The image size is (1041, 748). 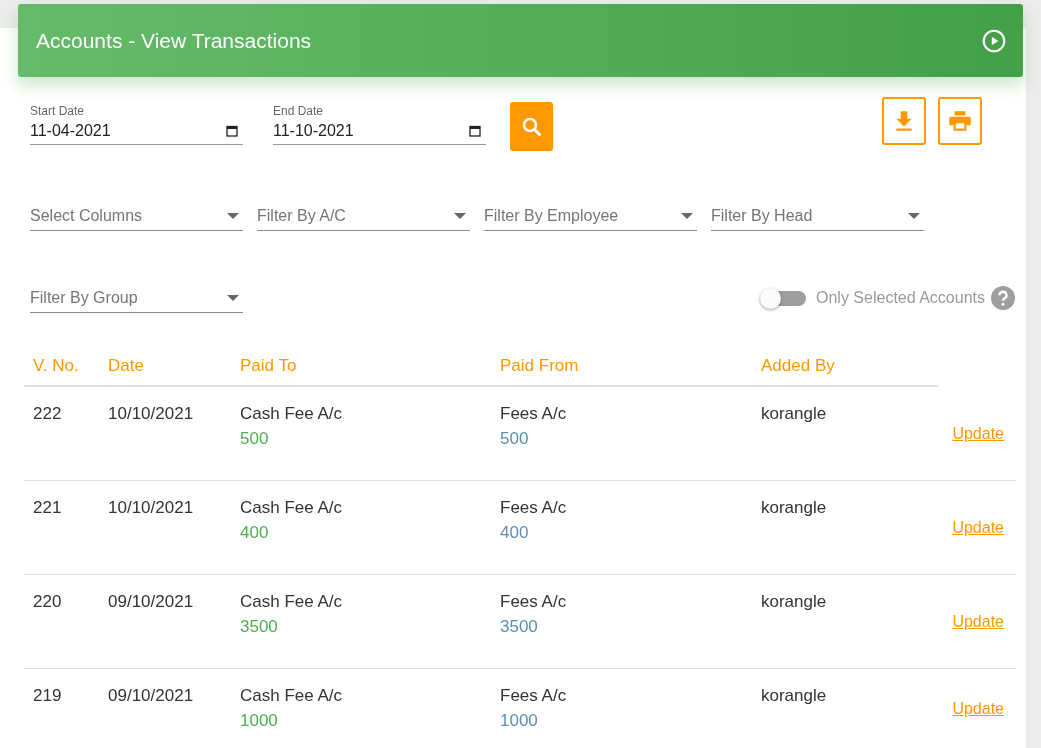 What do you see at coordinates (136, 121) in the screenshot?
I see `date-field: Start Date 11-04-2021` at bounding box center [136, 121].